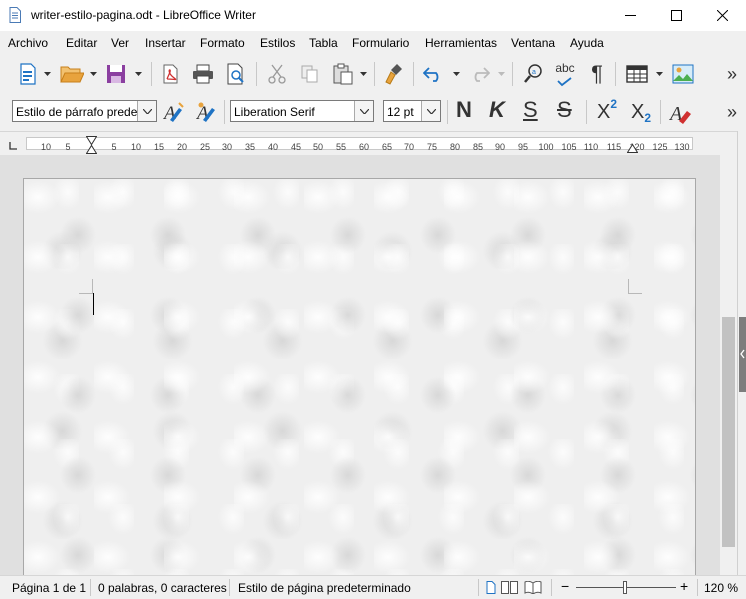  I want to click on font-size-combo: 12 pt, so click(412, 111).